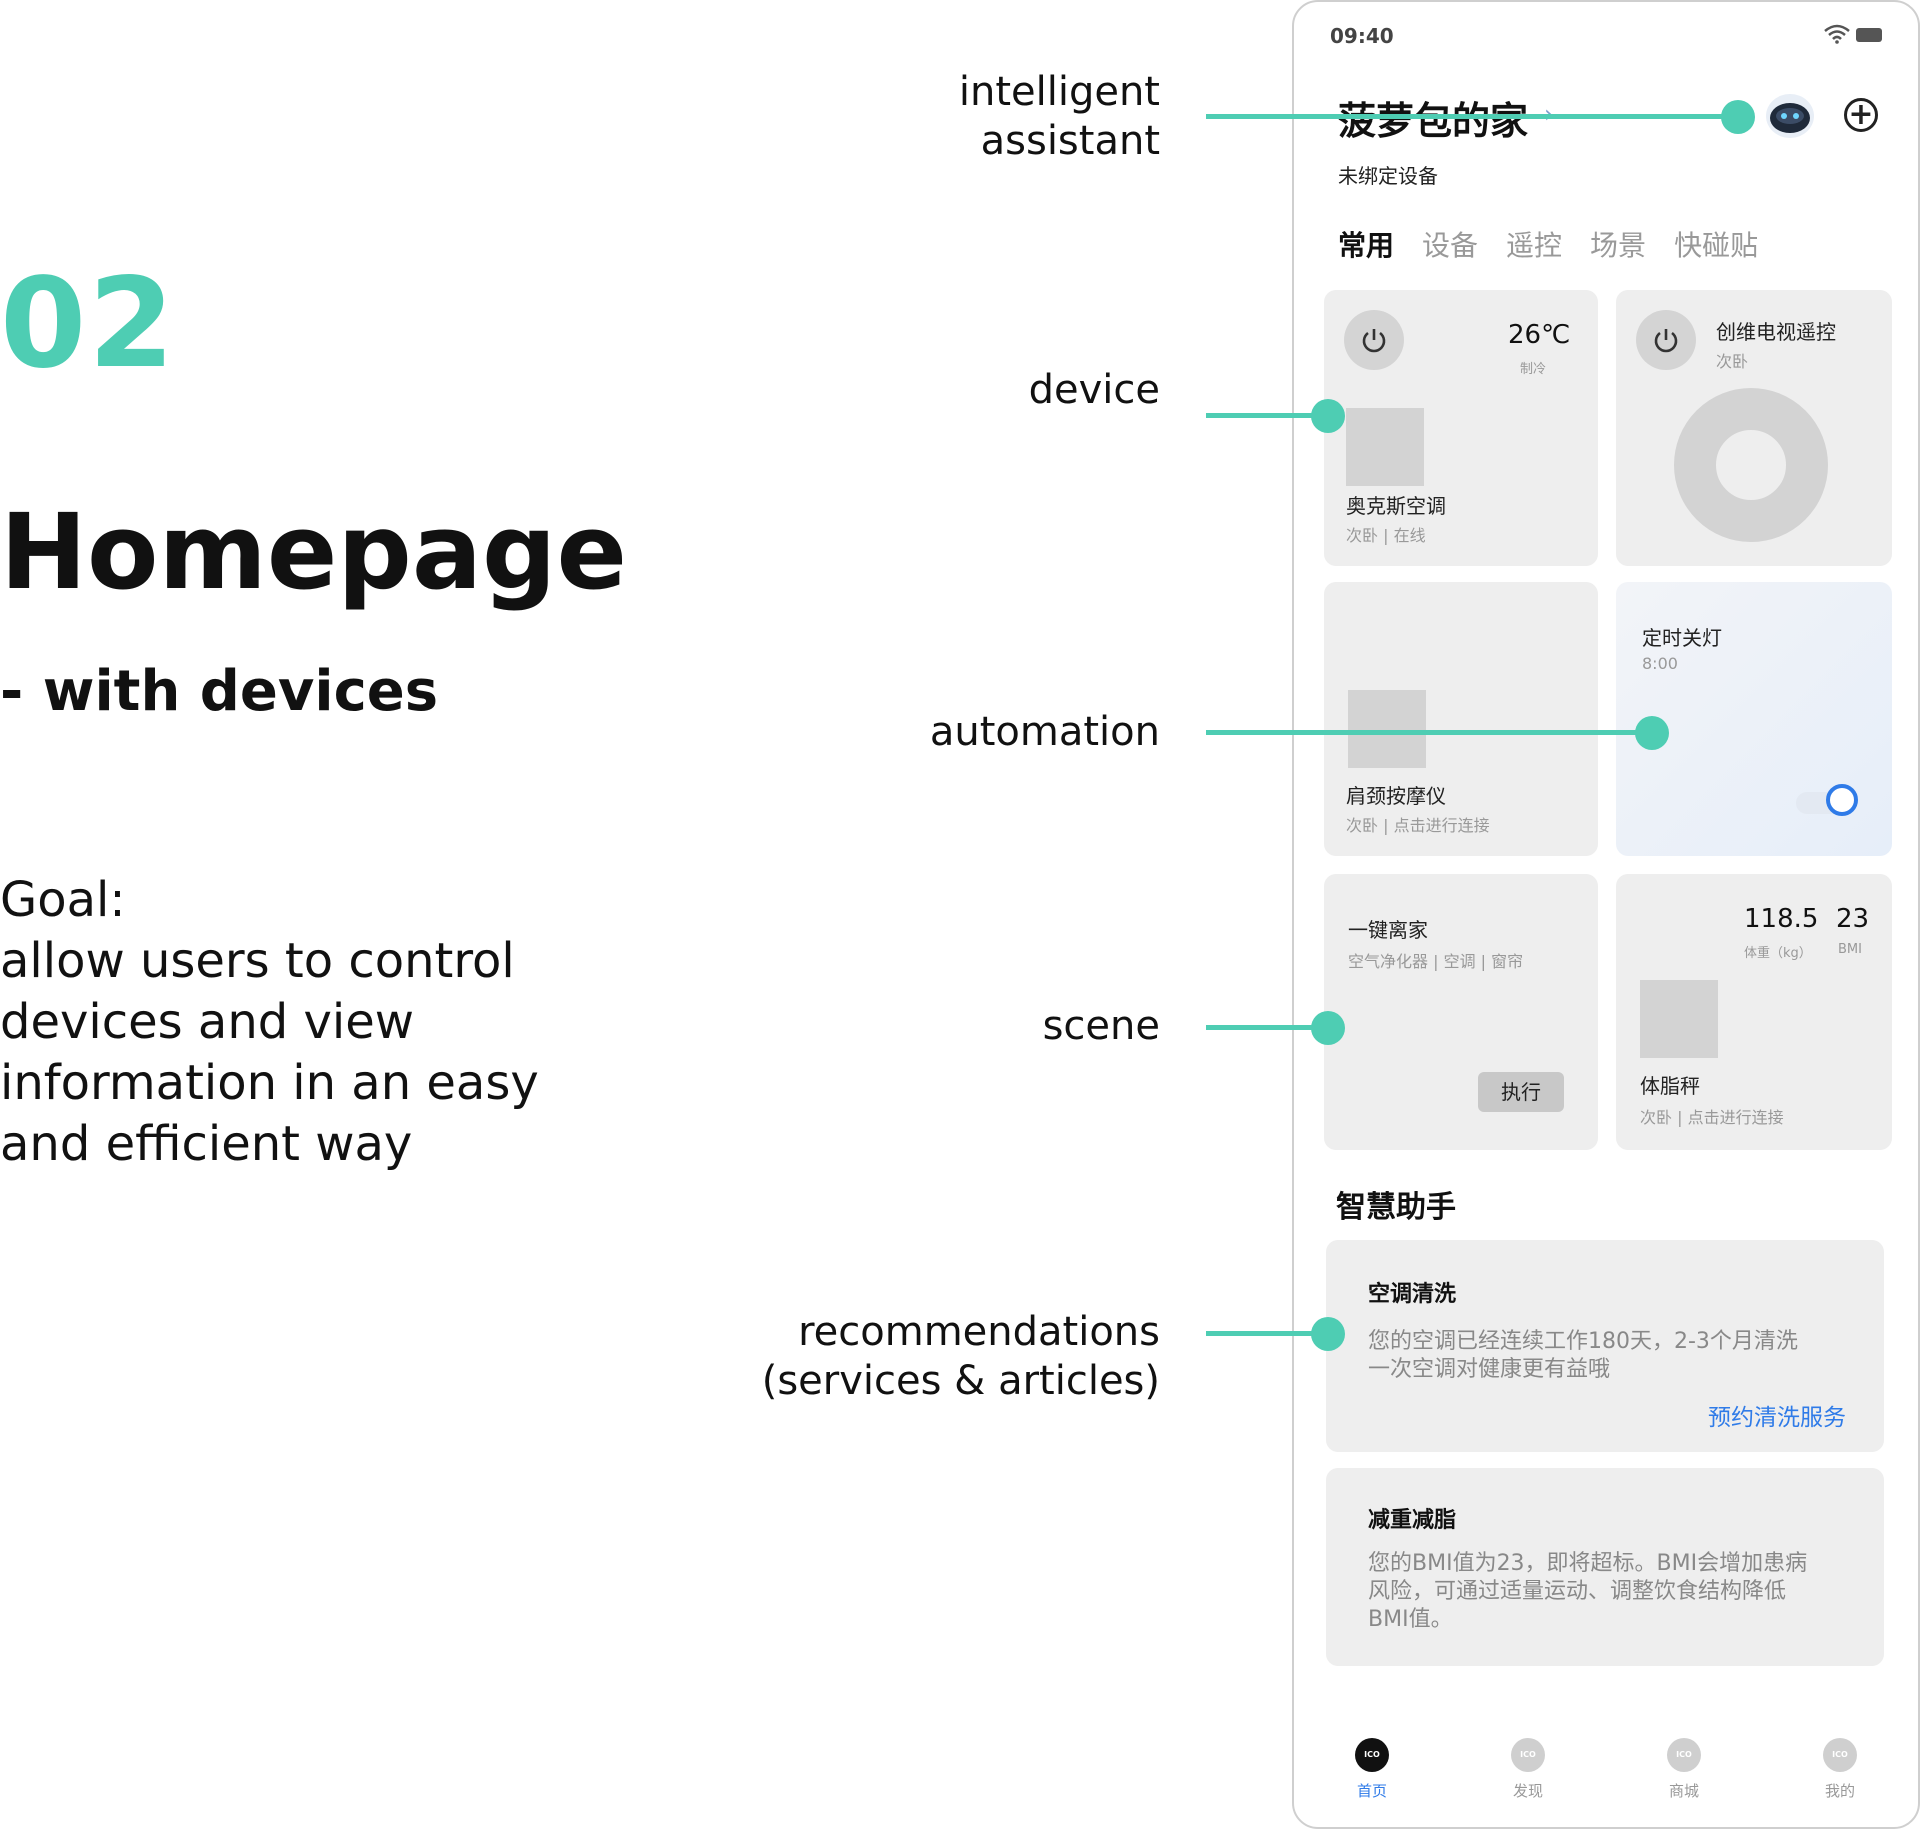  I want to click on add-device-button: +, so click(1861, 115).